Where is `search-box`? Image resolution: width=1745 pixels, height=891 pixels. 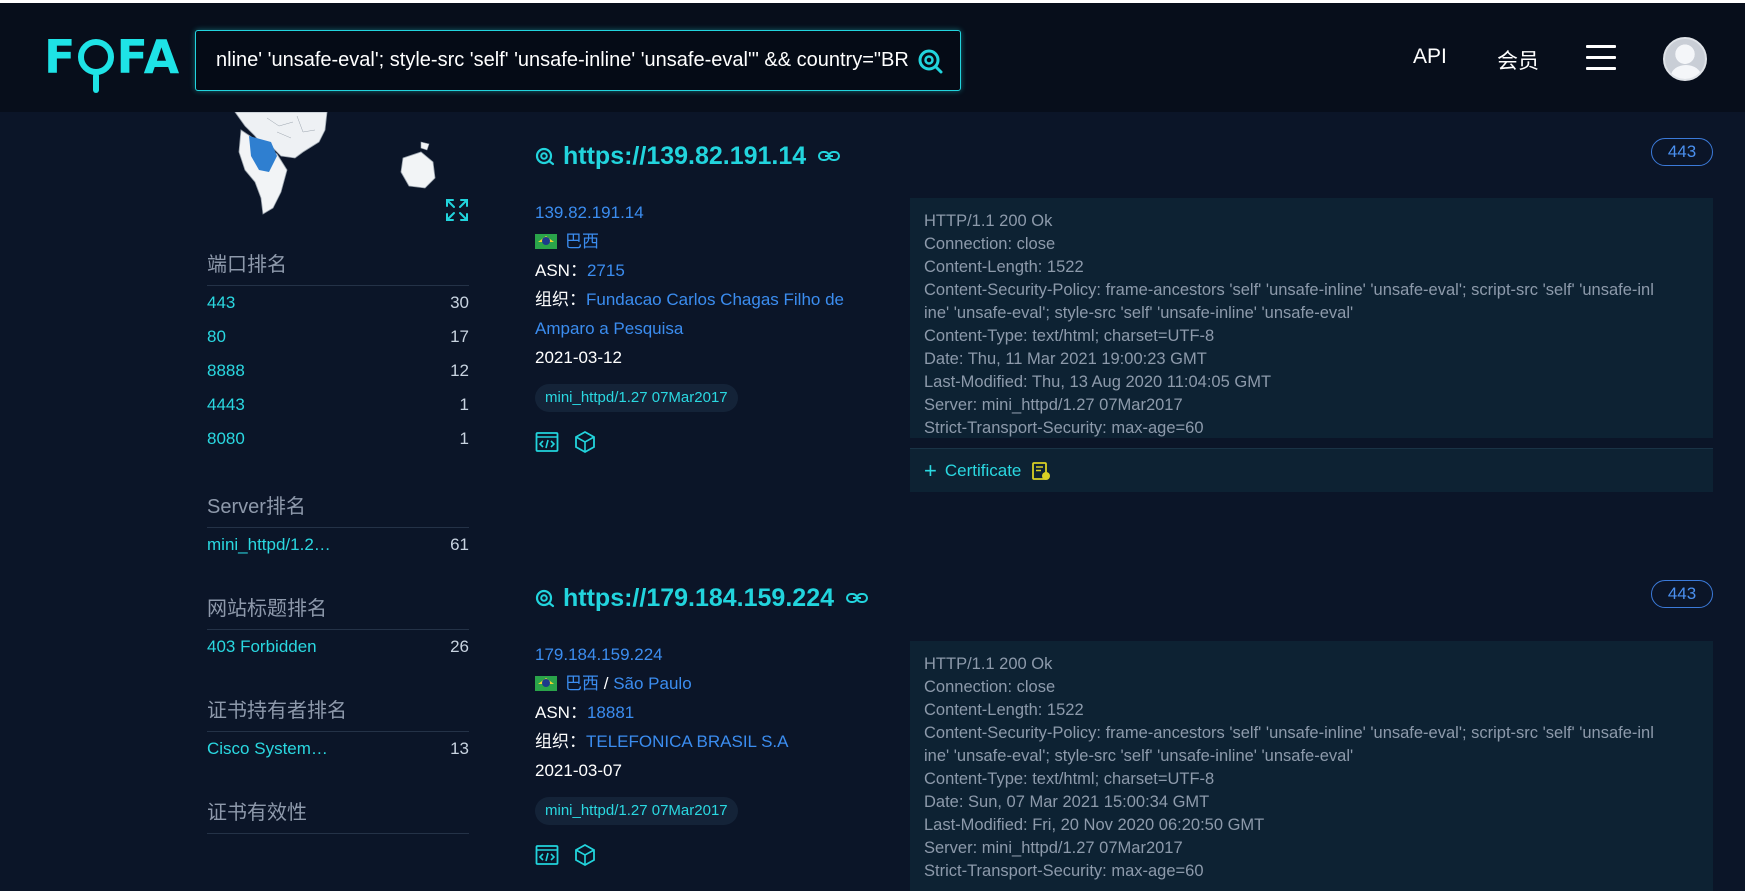
search-box is located at coordinates (578, 60).